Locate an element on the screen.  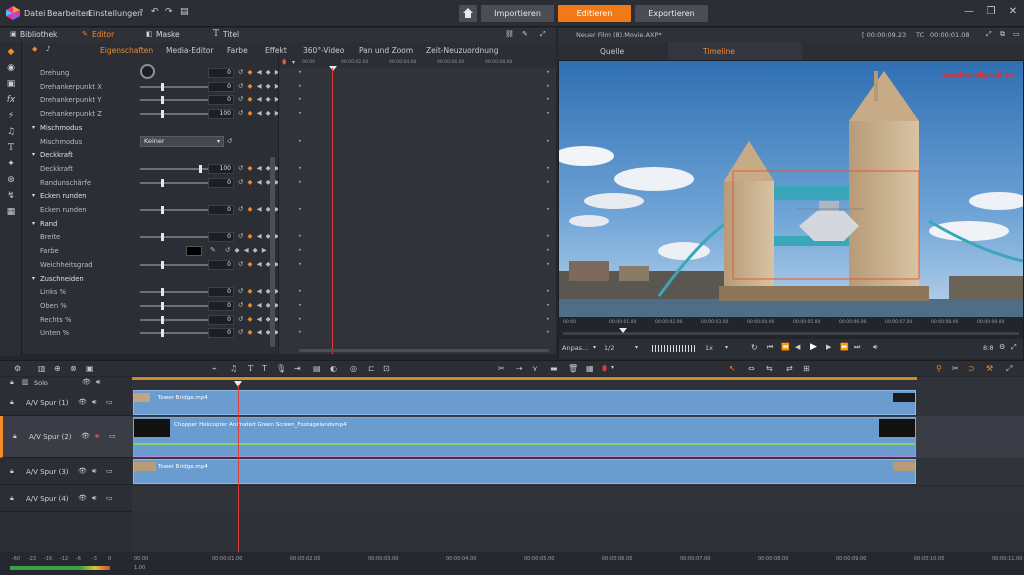
lock-all-icon: 🔒︎ is located at coordinates (12, 382).